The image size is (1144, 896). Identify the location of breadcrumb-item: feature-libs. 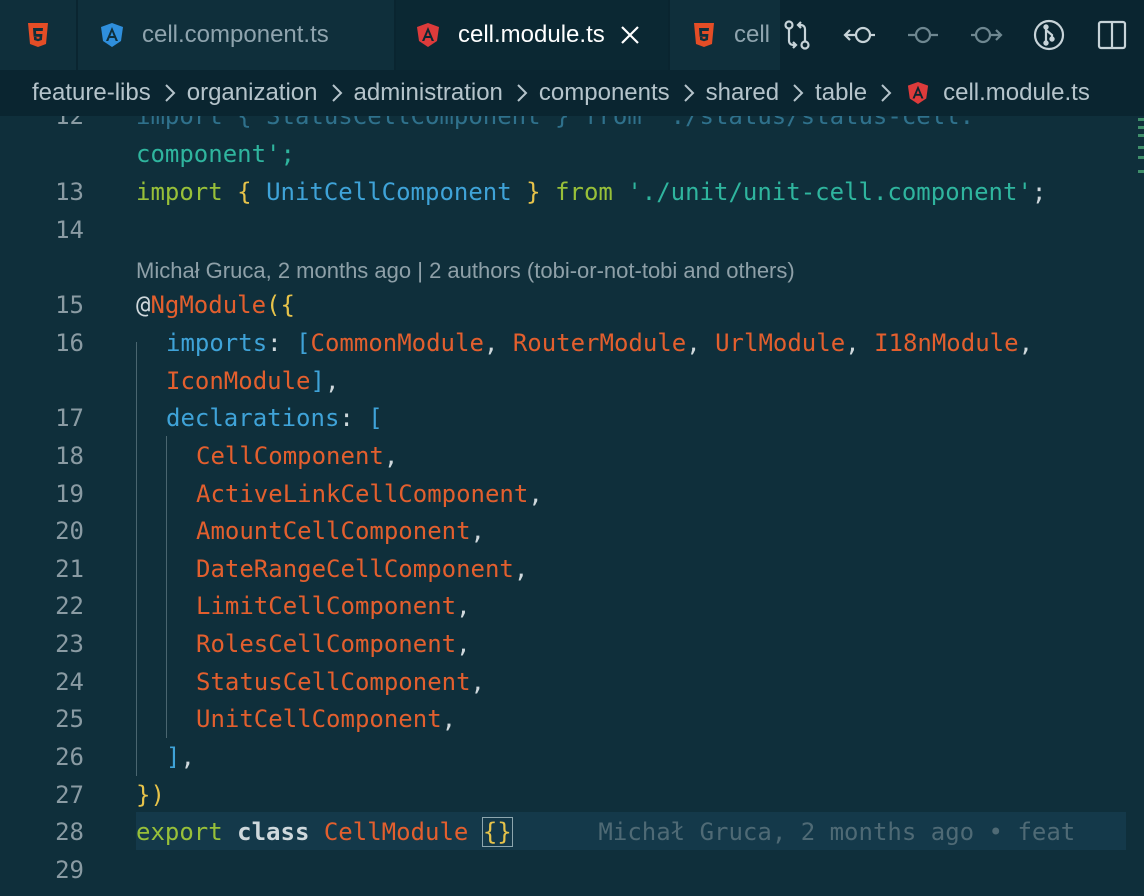
(91, 93).